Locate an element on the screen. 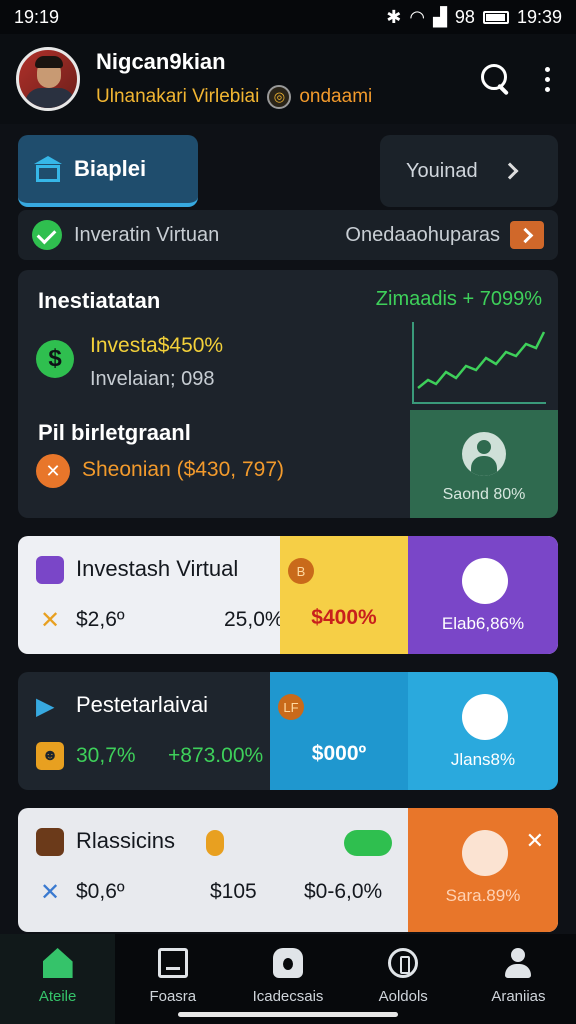 Image resolution: width=576 pixels, height=1024 pixels. info-bar-right: Onedaaohuparas is located at coordinates (444, 235).